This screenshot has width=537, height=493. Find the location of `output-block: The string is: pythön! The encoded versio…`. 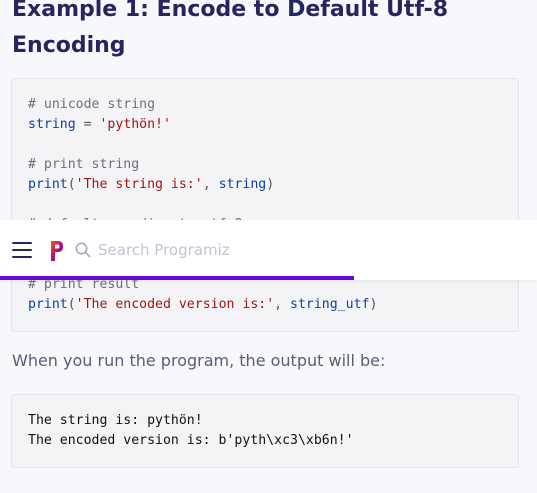

output-block: The string is: pythön! The encoded versio… is located at coordinates (265, 431).